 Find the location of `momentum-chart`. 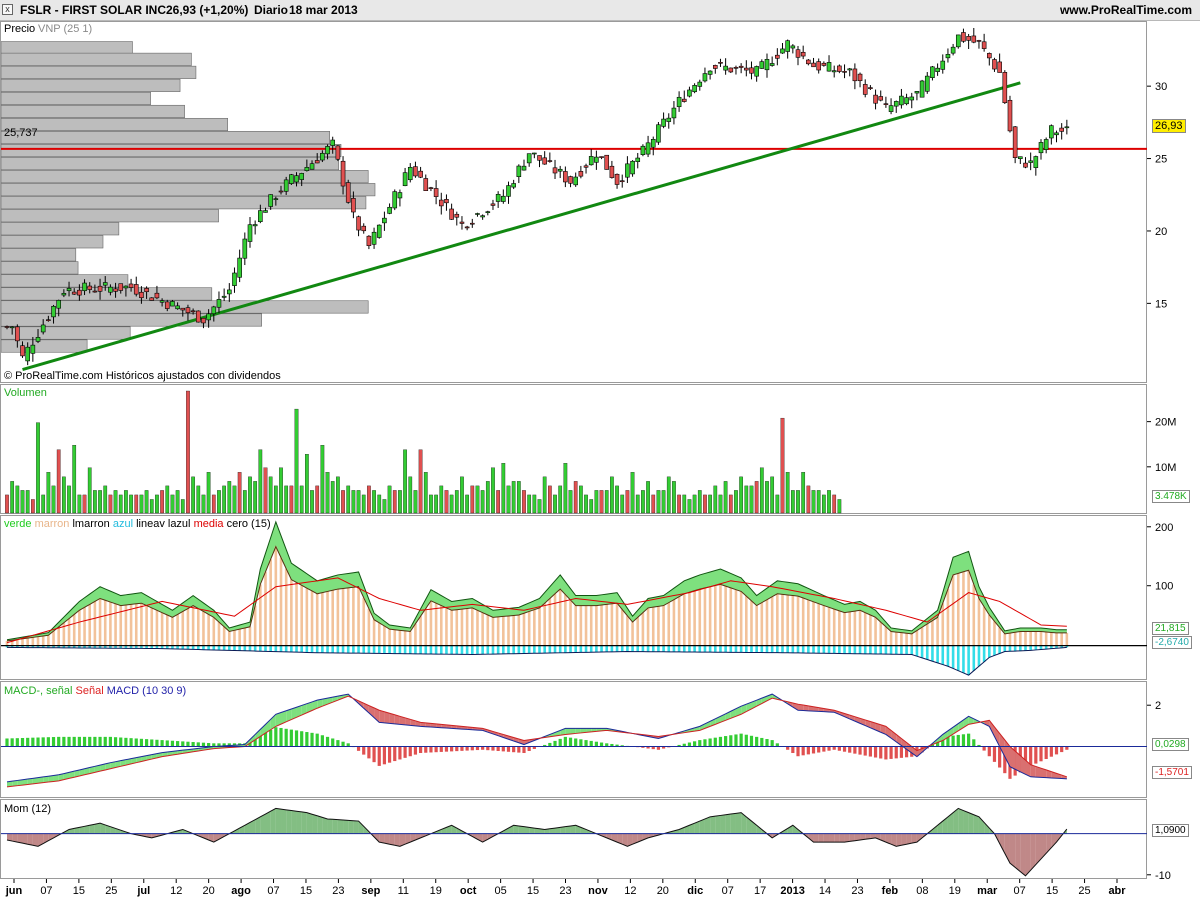

momentum-chart is located at coordinates (574, 840).